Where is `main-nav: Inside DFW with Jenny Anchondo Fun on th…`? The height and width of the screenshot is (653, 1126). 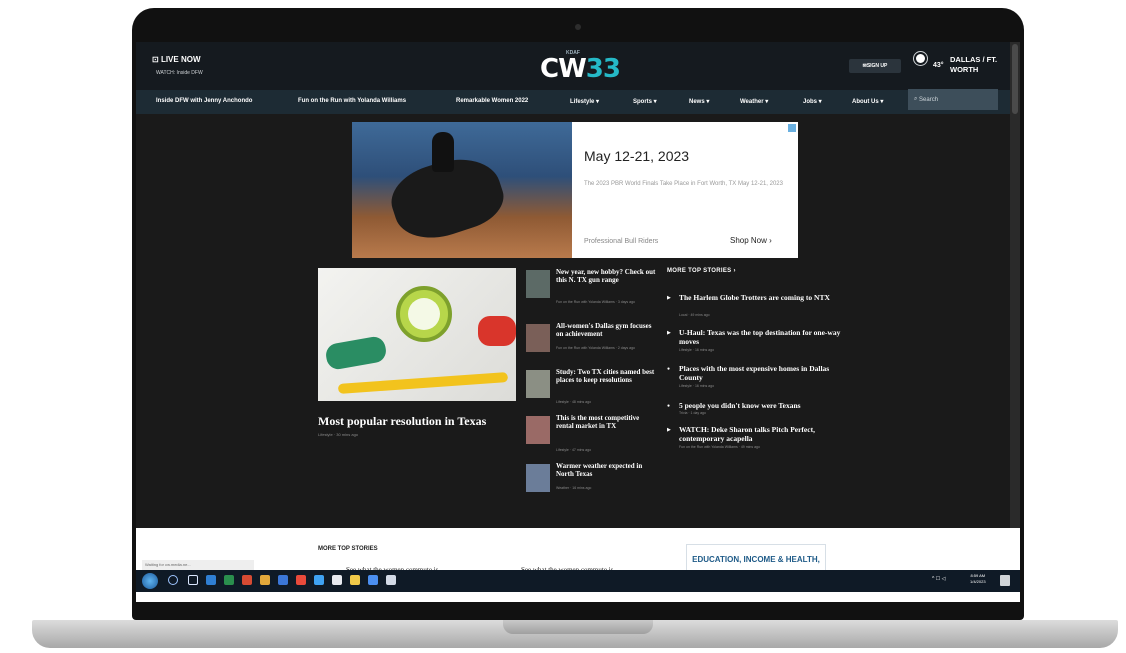 main-nav: Inside DFW with Jenny Anchondo Fun on th… is located at coordinates (573, 102).